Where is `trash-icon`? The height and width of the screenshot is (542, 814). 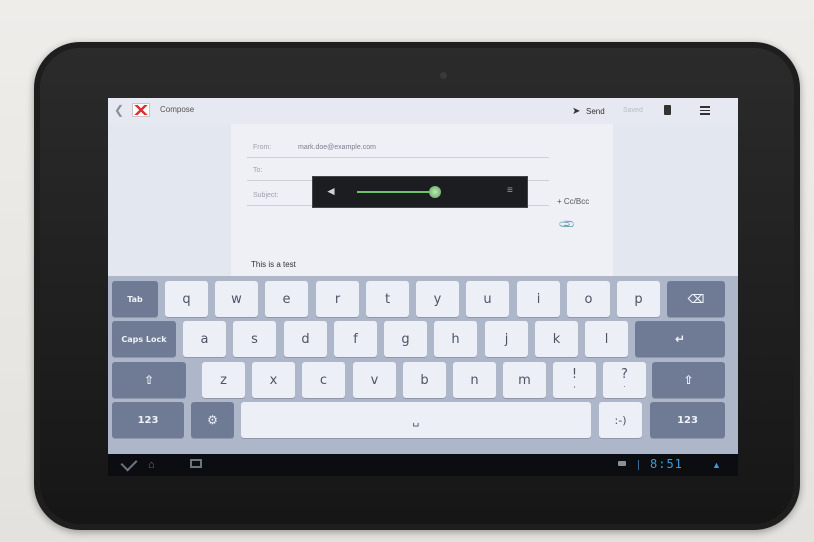
trash-icon is located at coordinates (667, 110).